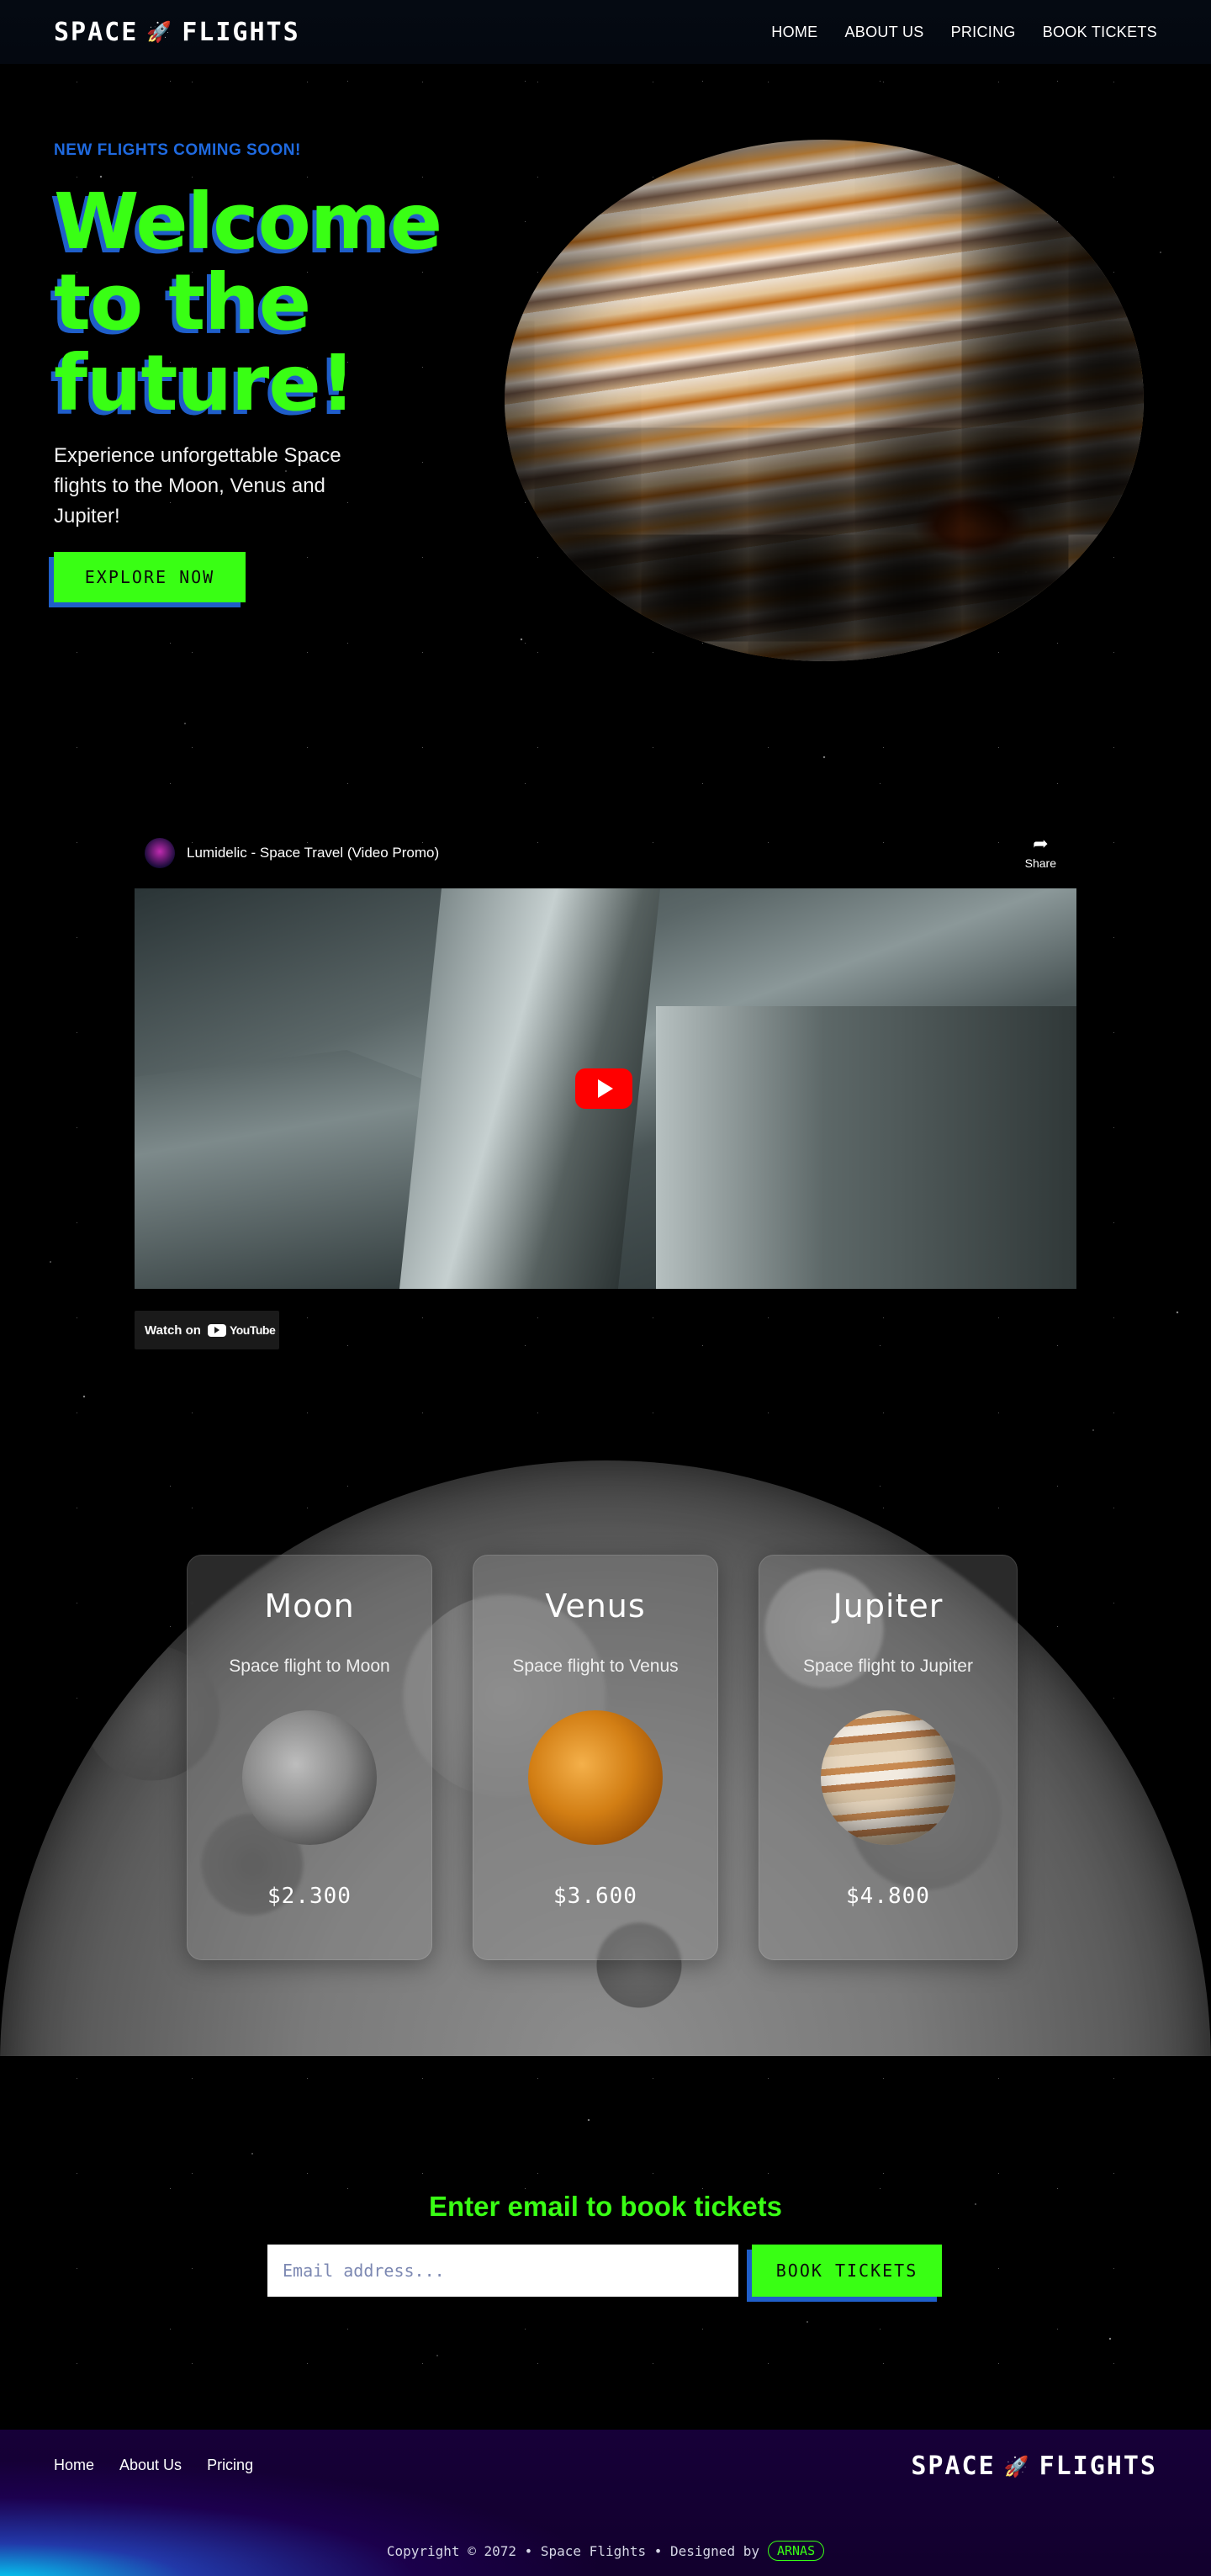  Describe the element at coordinates (160, 853) in the screenshot. I see `channel-avatar` at that location.